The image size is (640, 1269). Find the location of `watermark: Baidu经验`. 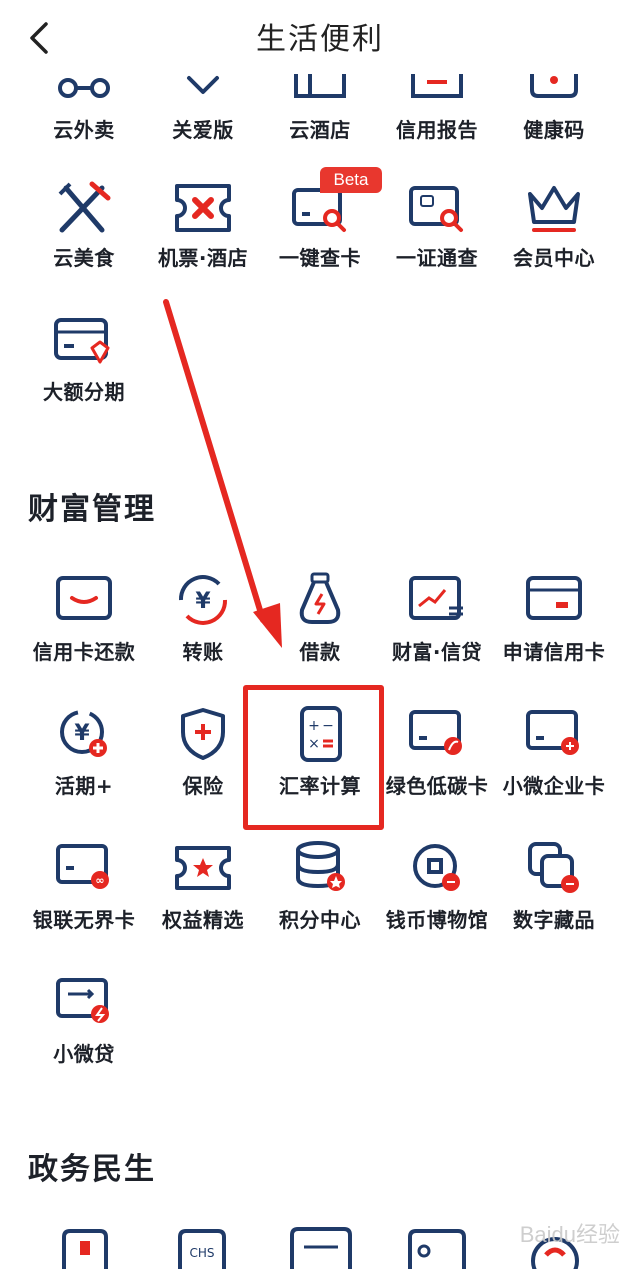

watermark: Baidu经验 is located at coordinates (569, 1234).